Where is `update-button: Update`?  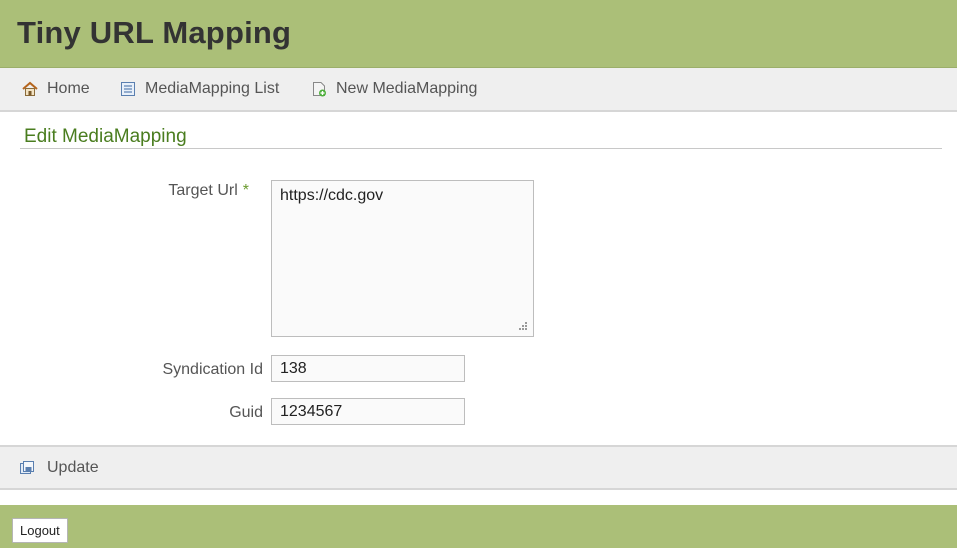 update-button: Update is located at coordinates (58, 467).